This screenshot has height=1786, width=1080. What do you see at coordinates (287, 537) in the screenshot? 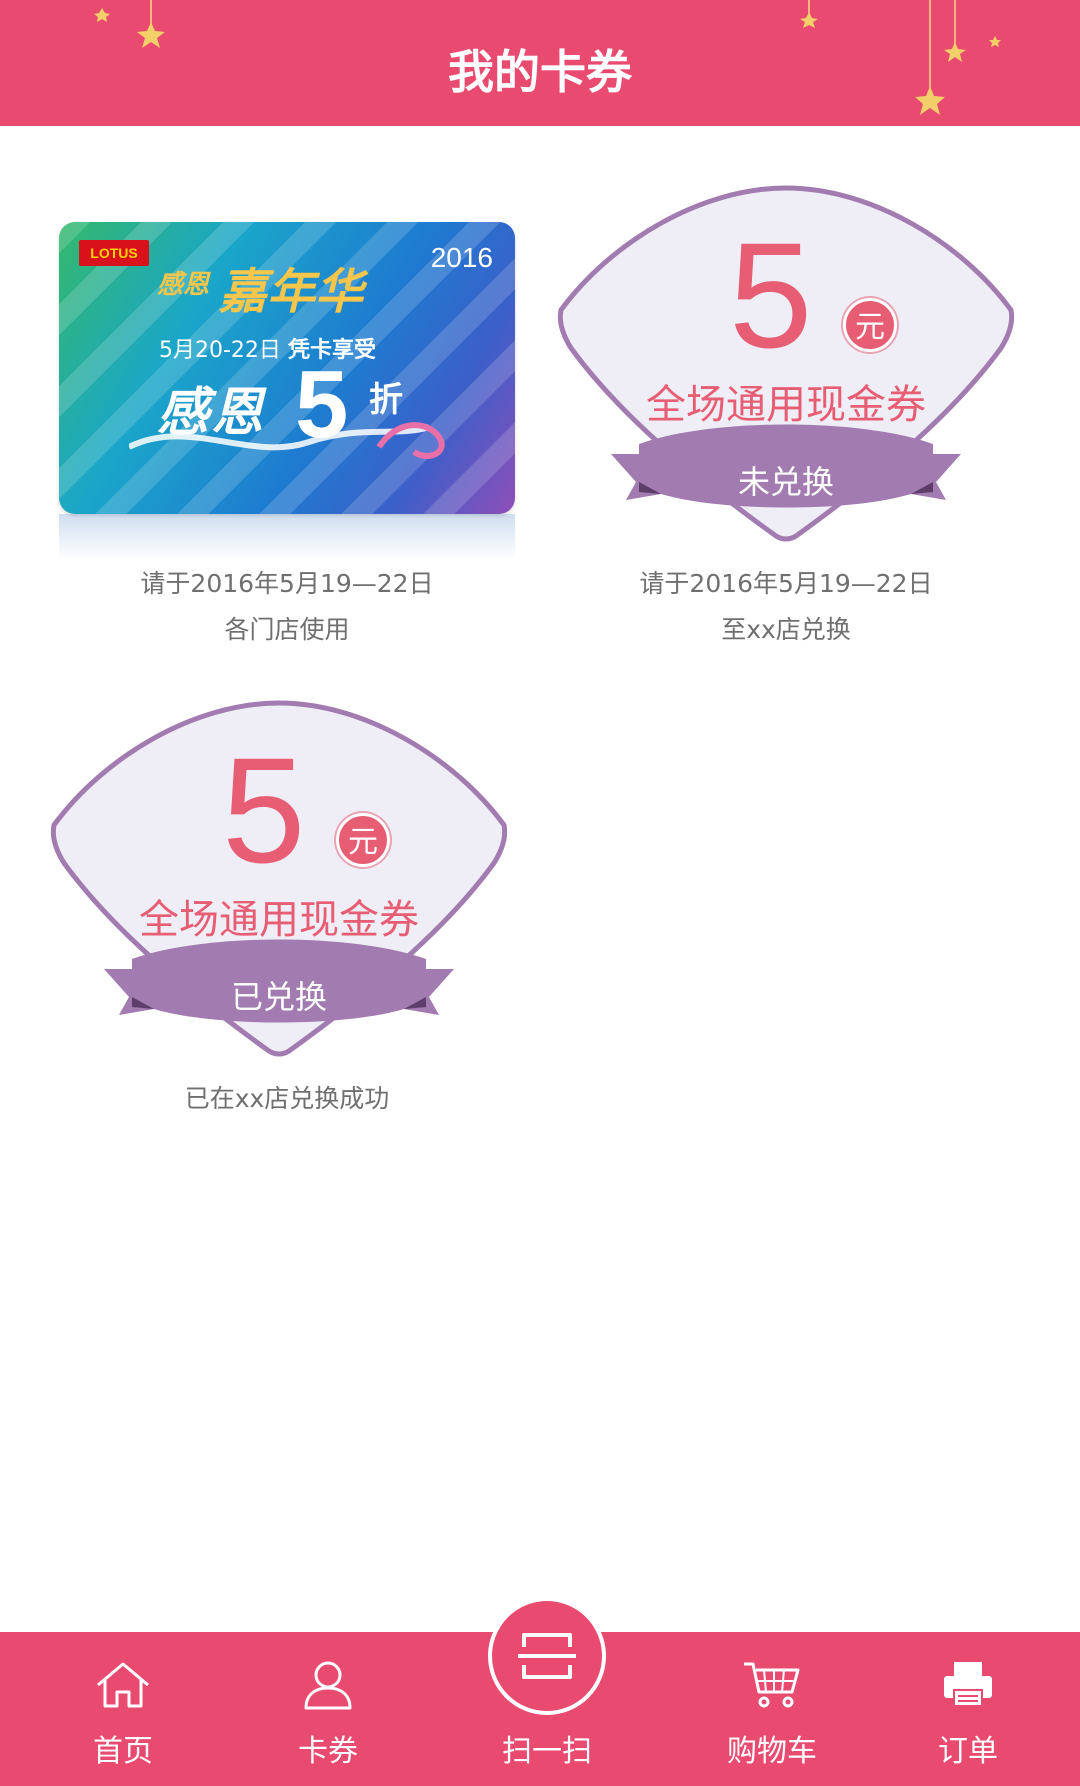
I see `gift-card-reflection` at bounding box center [287, 537].